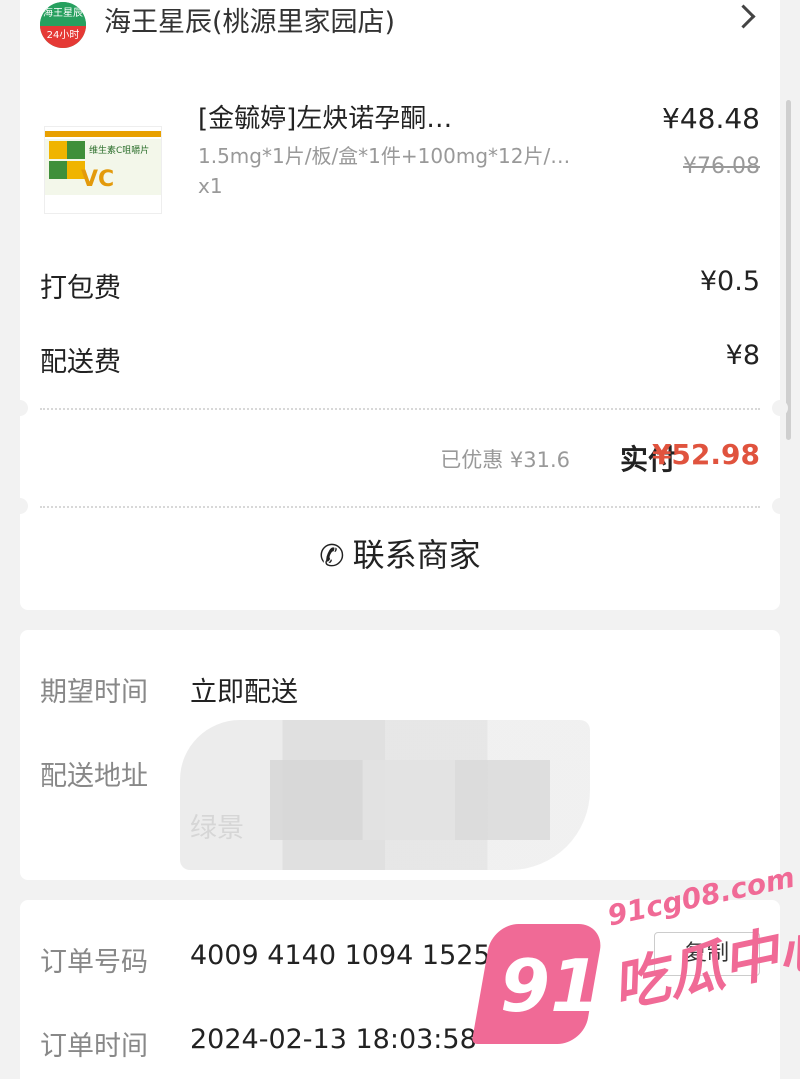  What do you see at coordinates (80, 288) in the screenshot?
I see `packing-fee-label: 打包费` at bounding box center [80, 288].